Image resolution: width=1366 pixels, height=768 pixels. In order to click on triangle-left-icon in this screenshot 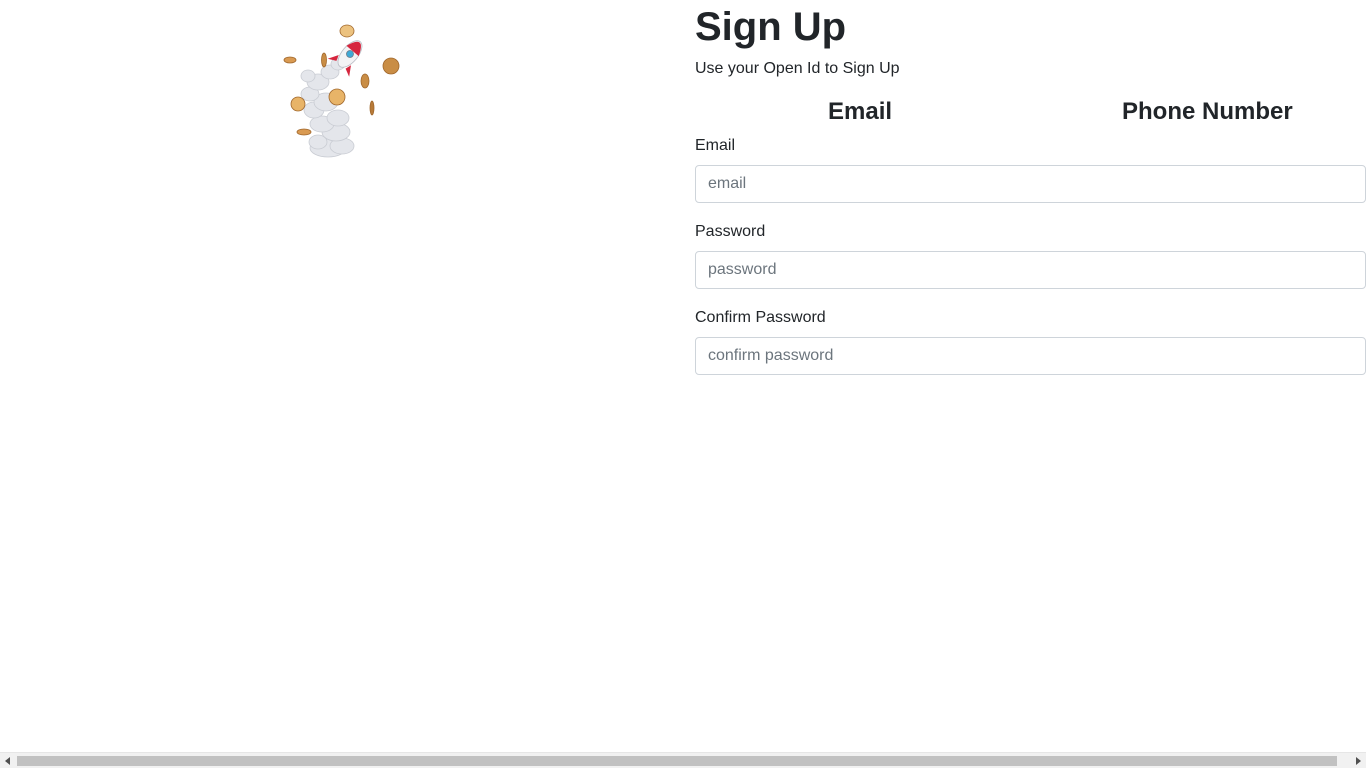, I will do `click(7, 760)`.